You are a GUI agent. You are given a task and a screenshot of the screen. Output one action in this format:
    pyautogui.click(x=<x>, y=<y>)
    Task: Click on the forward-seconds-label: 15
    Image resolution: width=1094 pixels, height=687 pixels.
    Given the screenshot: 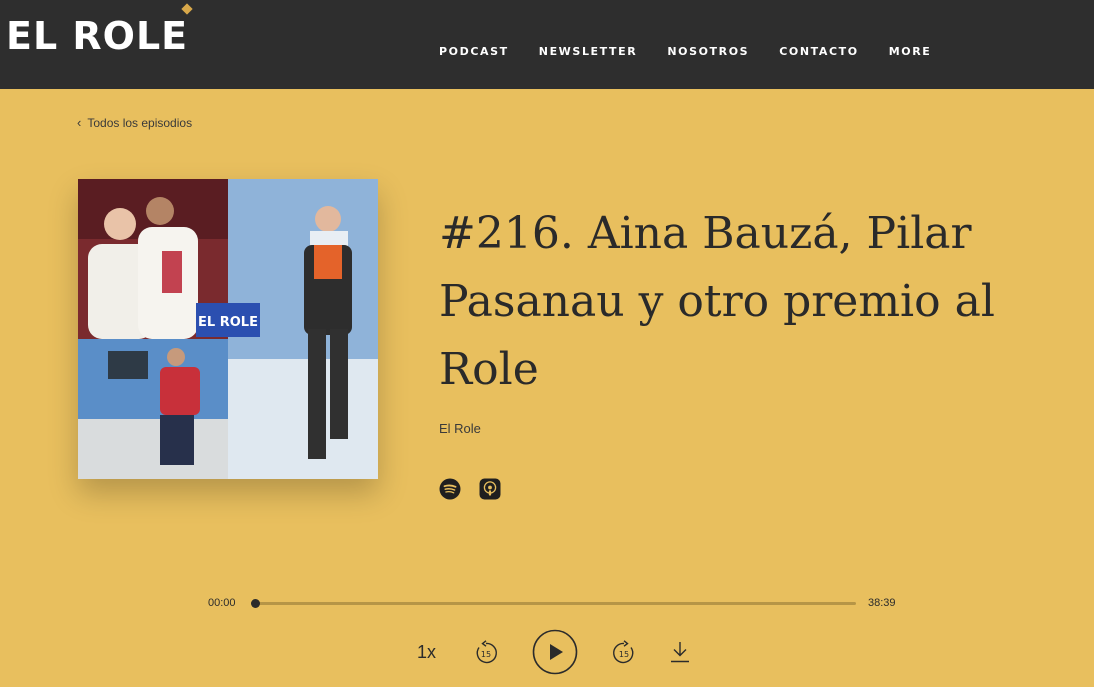 What is the action you would take?
    pyautogui.click(x=624, y=654)
    